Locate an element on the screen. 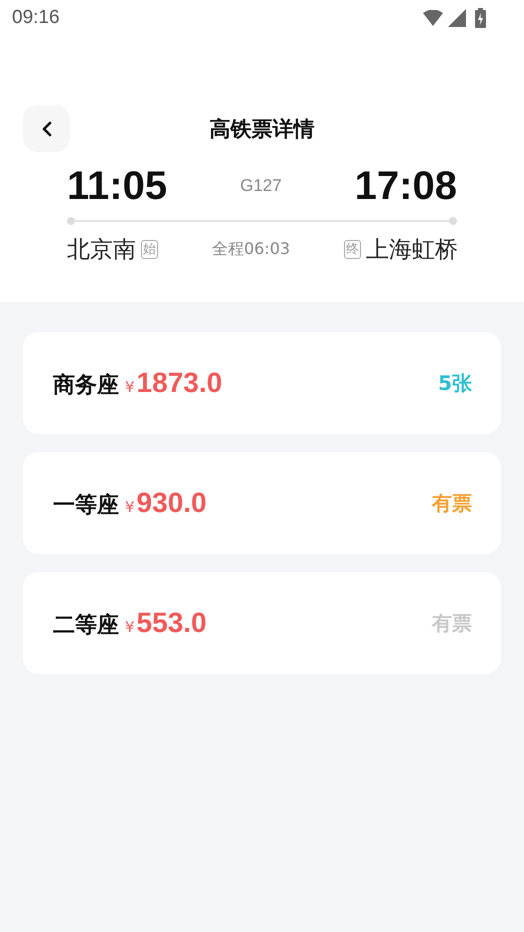 This screenshot has width=524, height=932. page-title: 高铁票详情 is located at coordinates (262, 129).